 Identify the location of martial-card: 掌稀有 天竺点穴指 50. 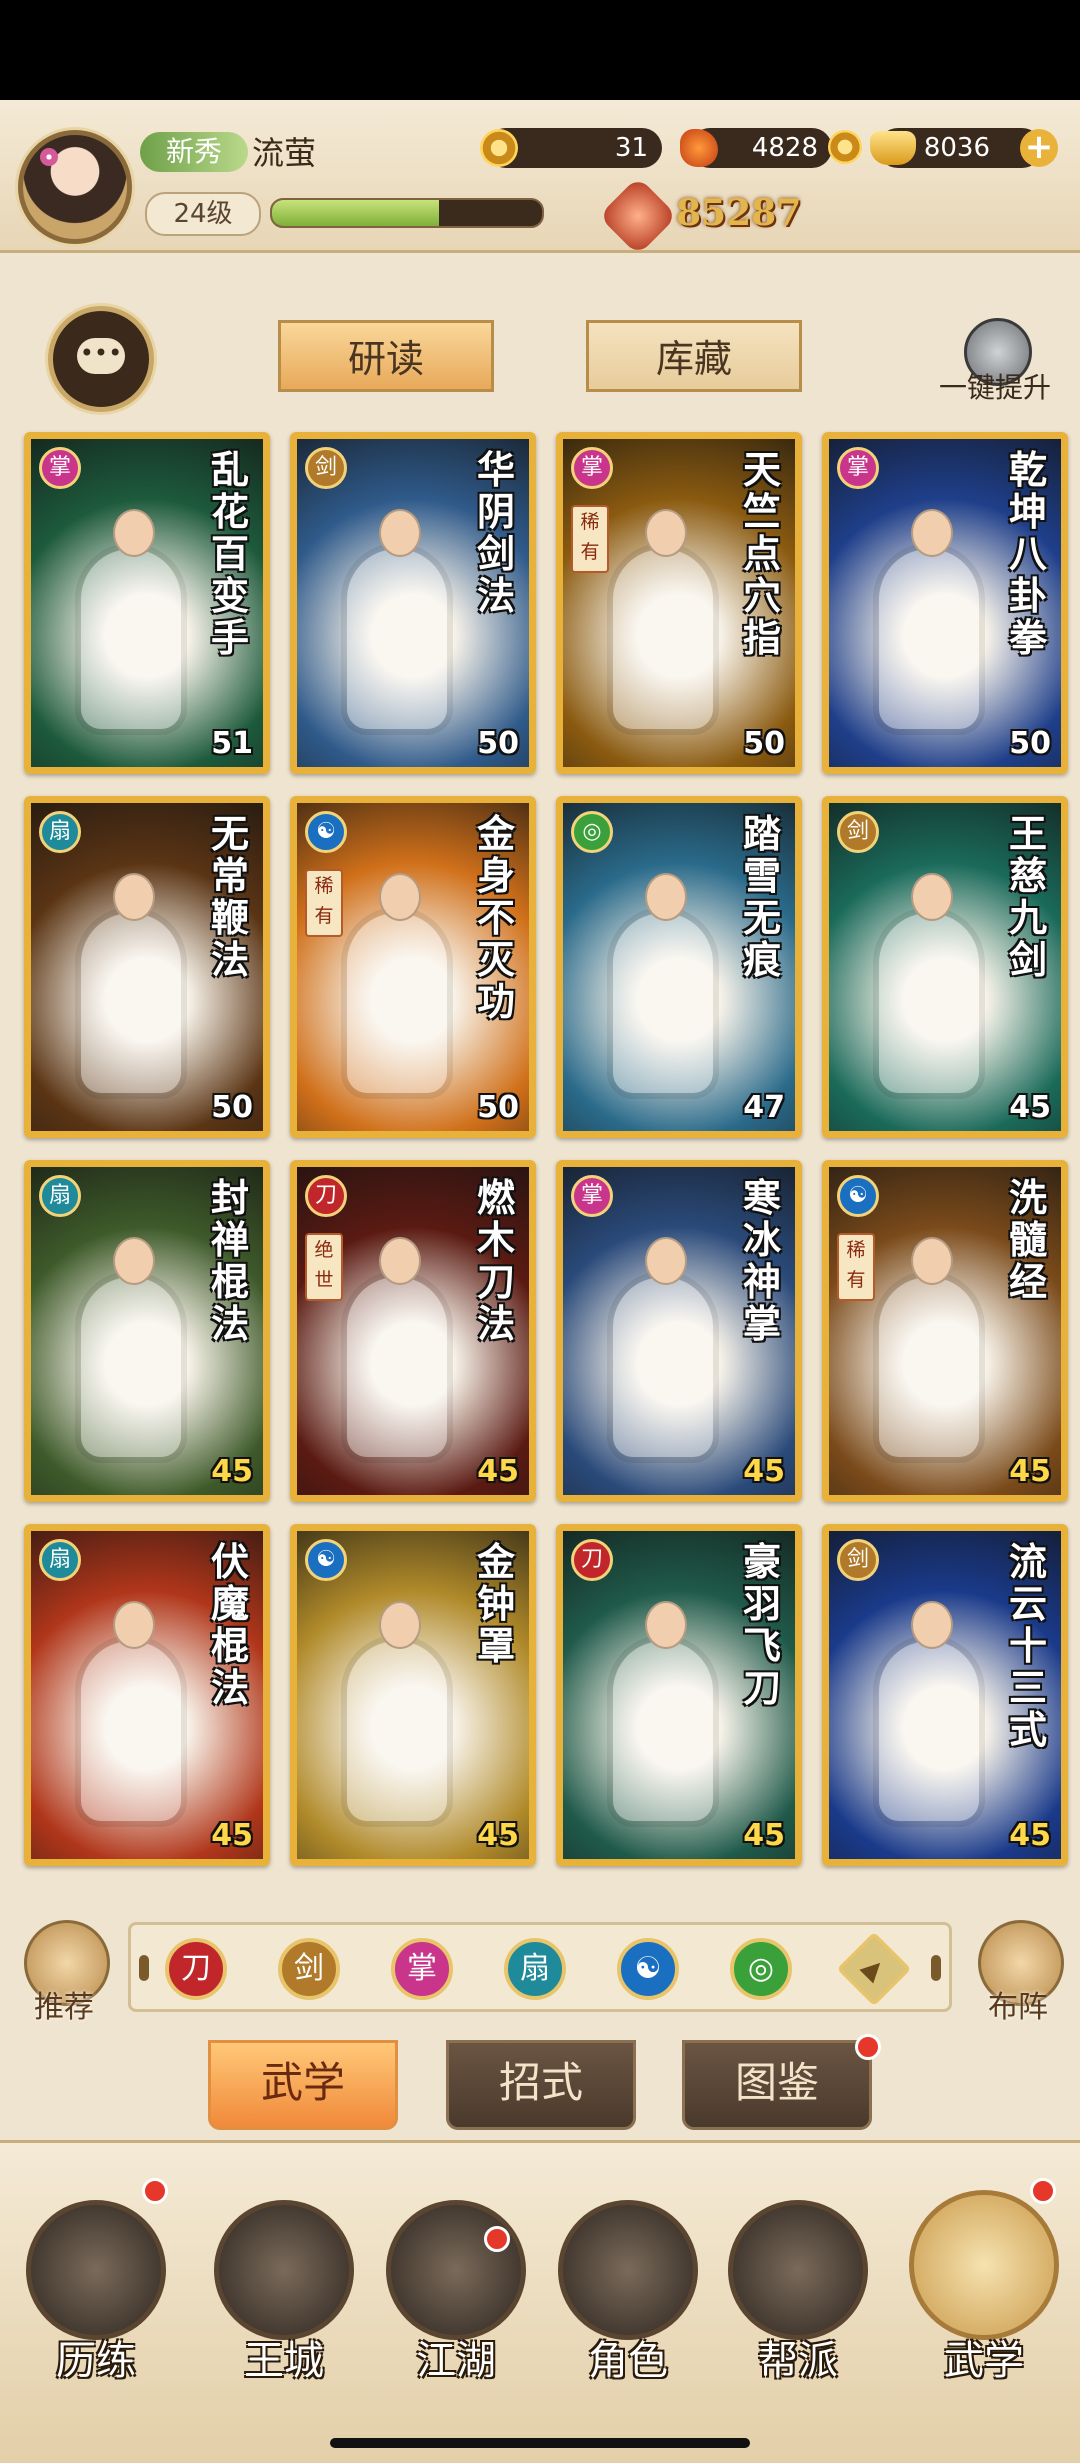
(679, 603).